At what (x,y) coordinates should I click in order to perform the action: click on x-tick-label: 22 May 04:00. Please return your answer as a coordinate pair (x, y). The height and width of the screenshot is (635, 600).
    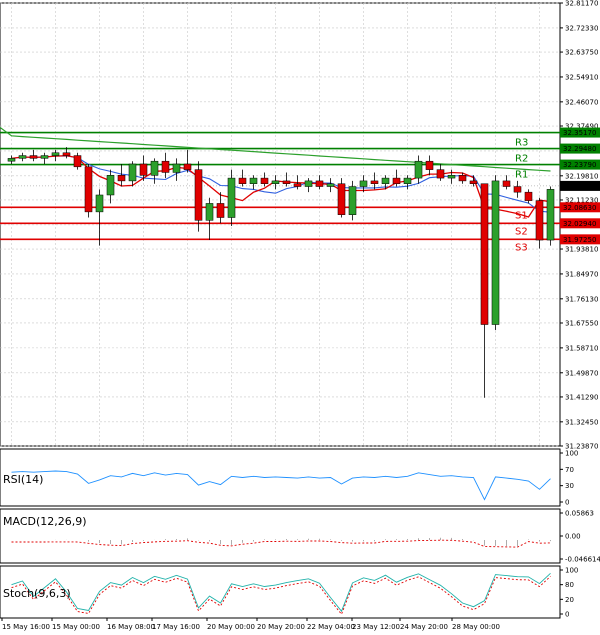
    Looking at the image, I should click on (331, 627).